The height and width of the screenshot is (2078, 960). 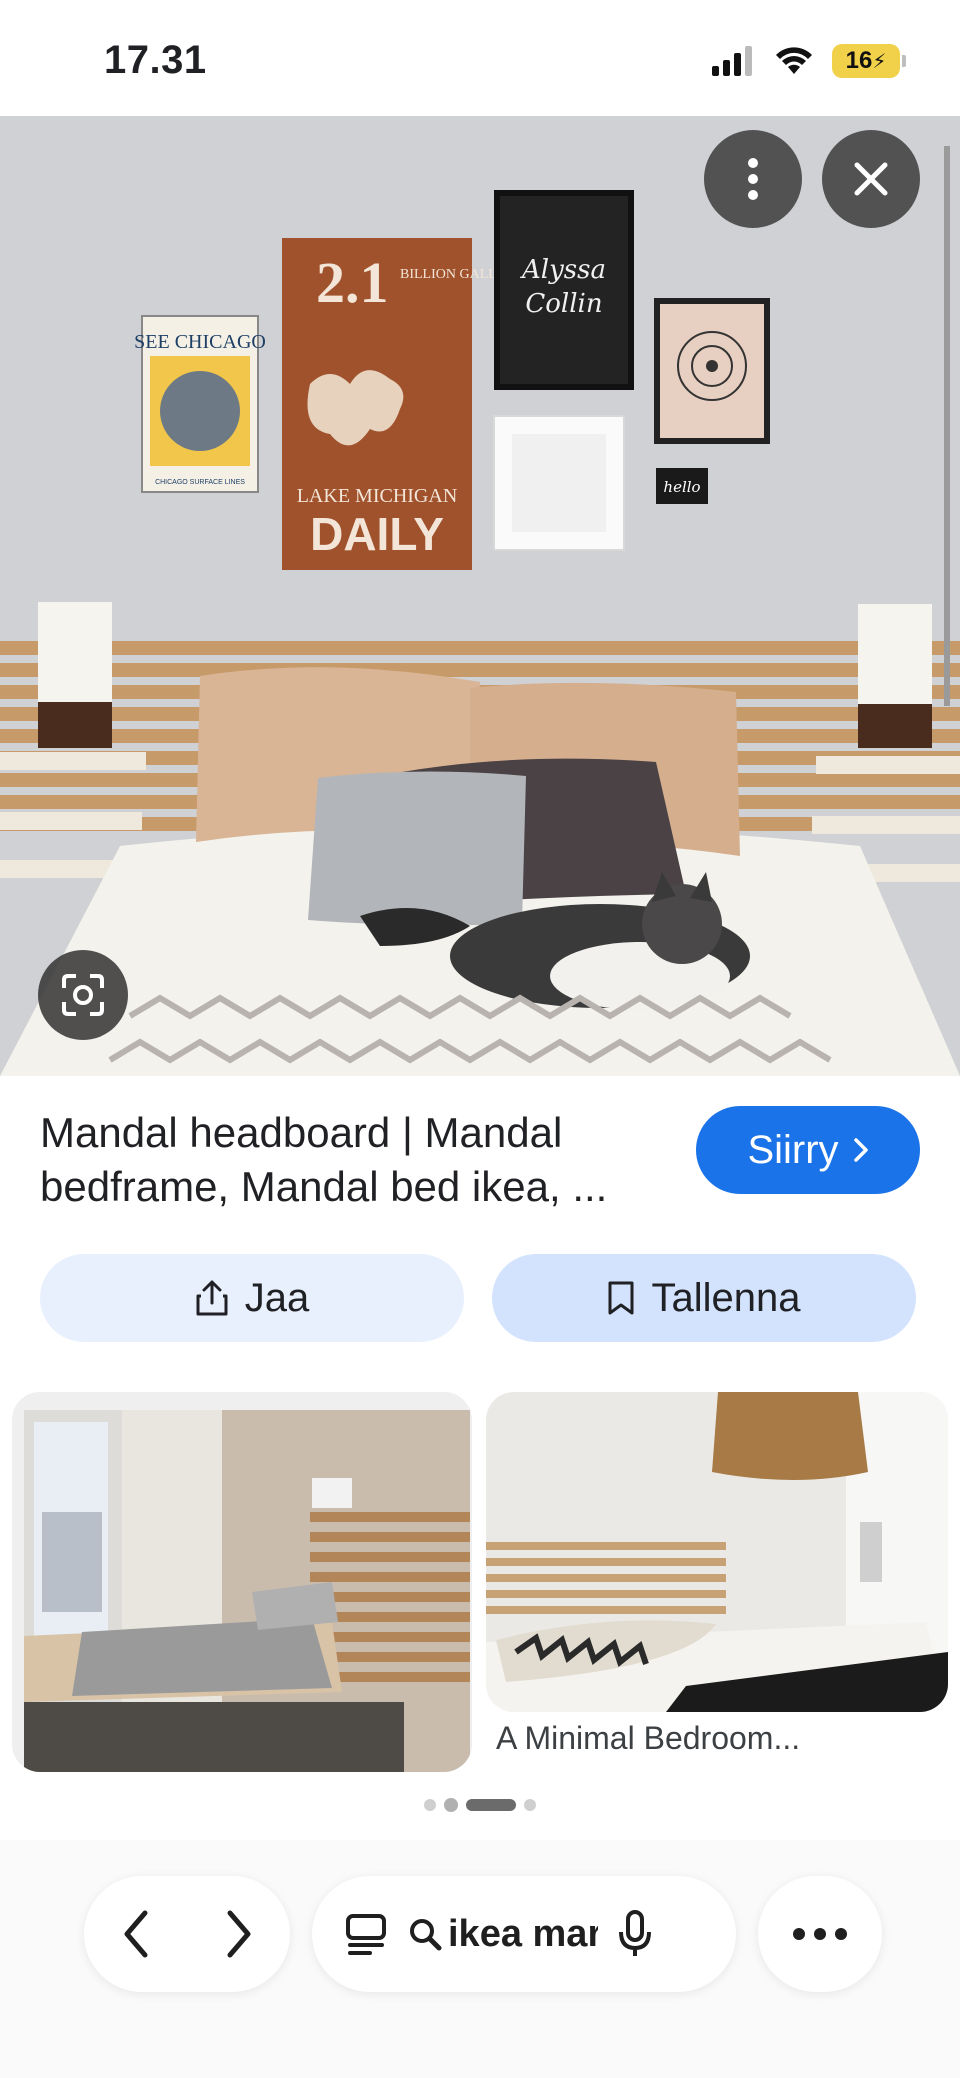 I want to click on sign-hello: hello, so click(x=681, y=487).